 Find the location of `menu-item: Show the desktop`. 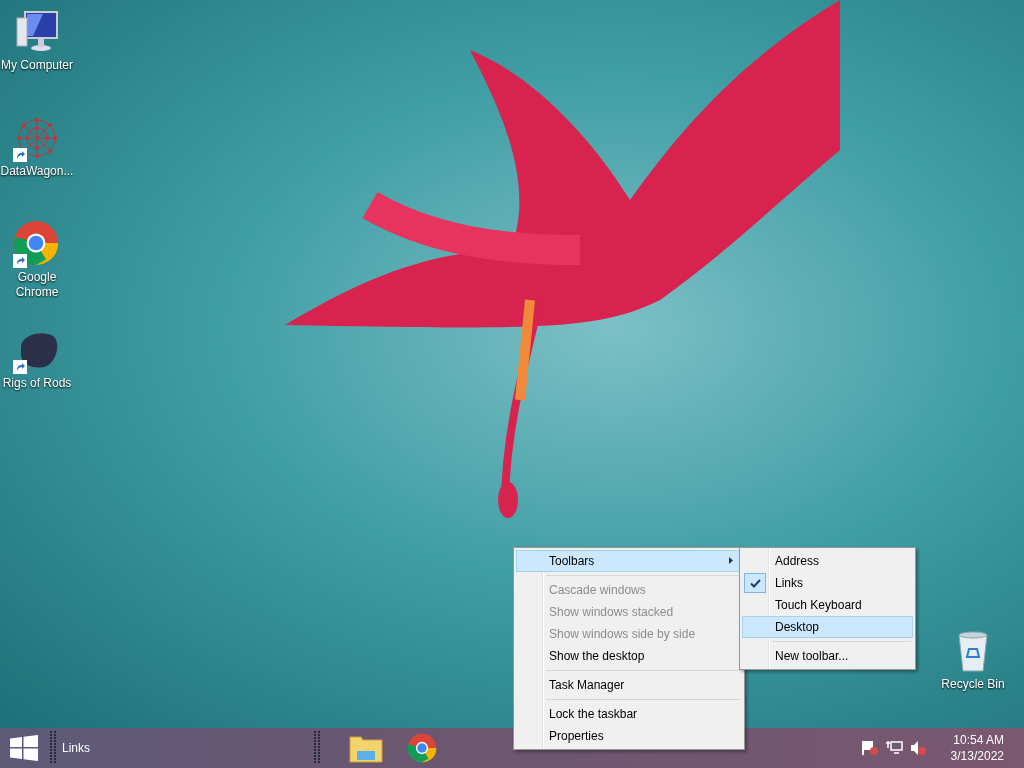

menu-item: Show the desktop is located at coordinates (629, 656).